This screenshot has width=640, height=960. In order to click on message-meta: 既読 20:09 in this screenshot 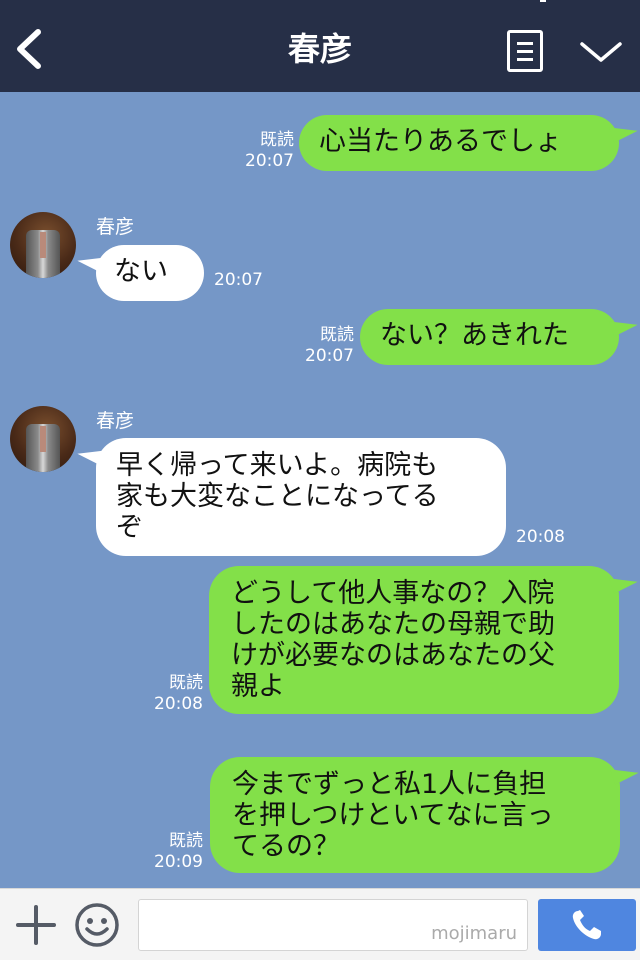, I will do `click(174, 852)`.